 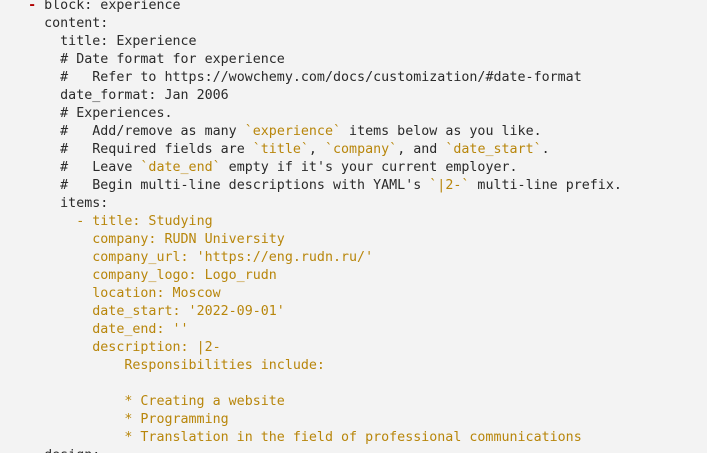 I want to click on code-line: date_format: Jan 2006, so click(x=120, y=96).